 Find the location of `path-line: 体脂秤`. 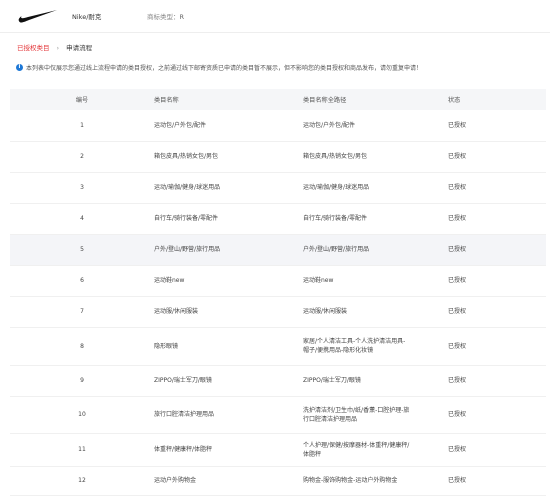

path-line: 体脂秤 is located at coordinates (312, 454).